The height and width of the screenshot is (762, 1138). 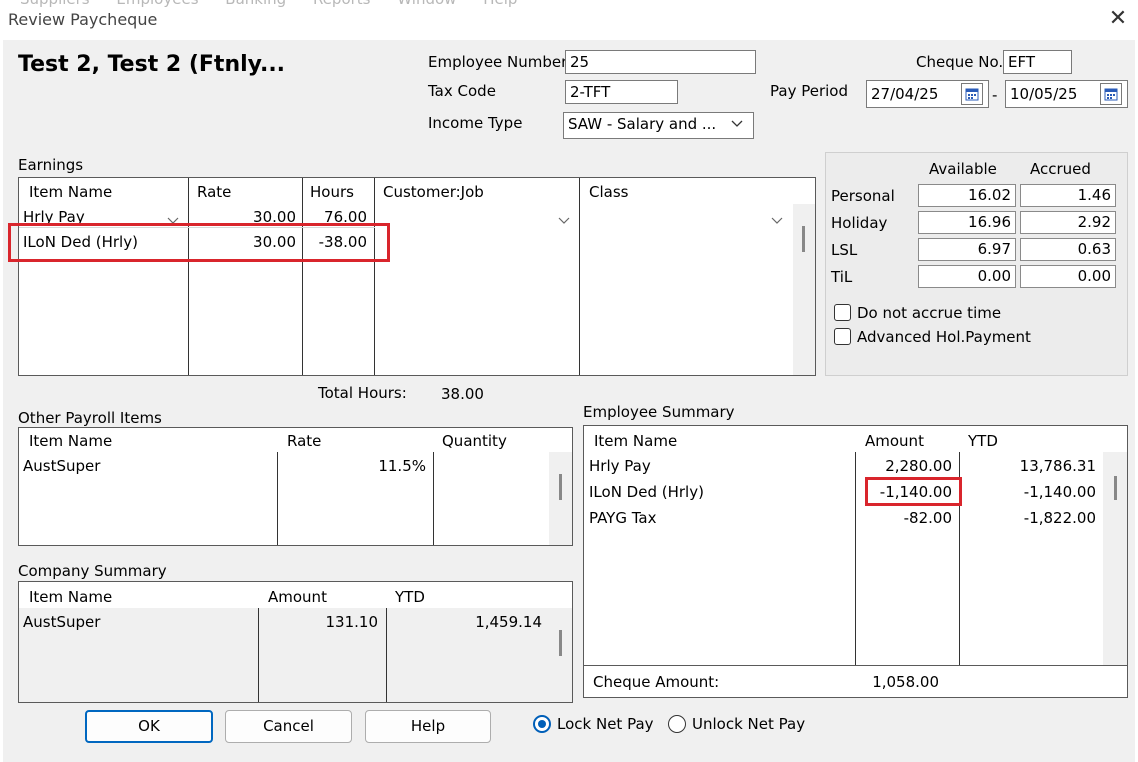 I want to click on accrual-lsl-available: 6.97, so click(x=967, y=249).